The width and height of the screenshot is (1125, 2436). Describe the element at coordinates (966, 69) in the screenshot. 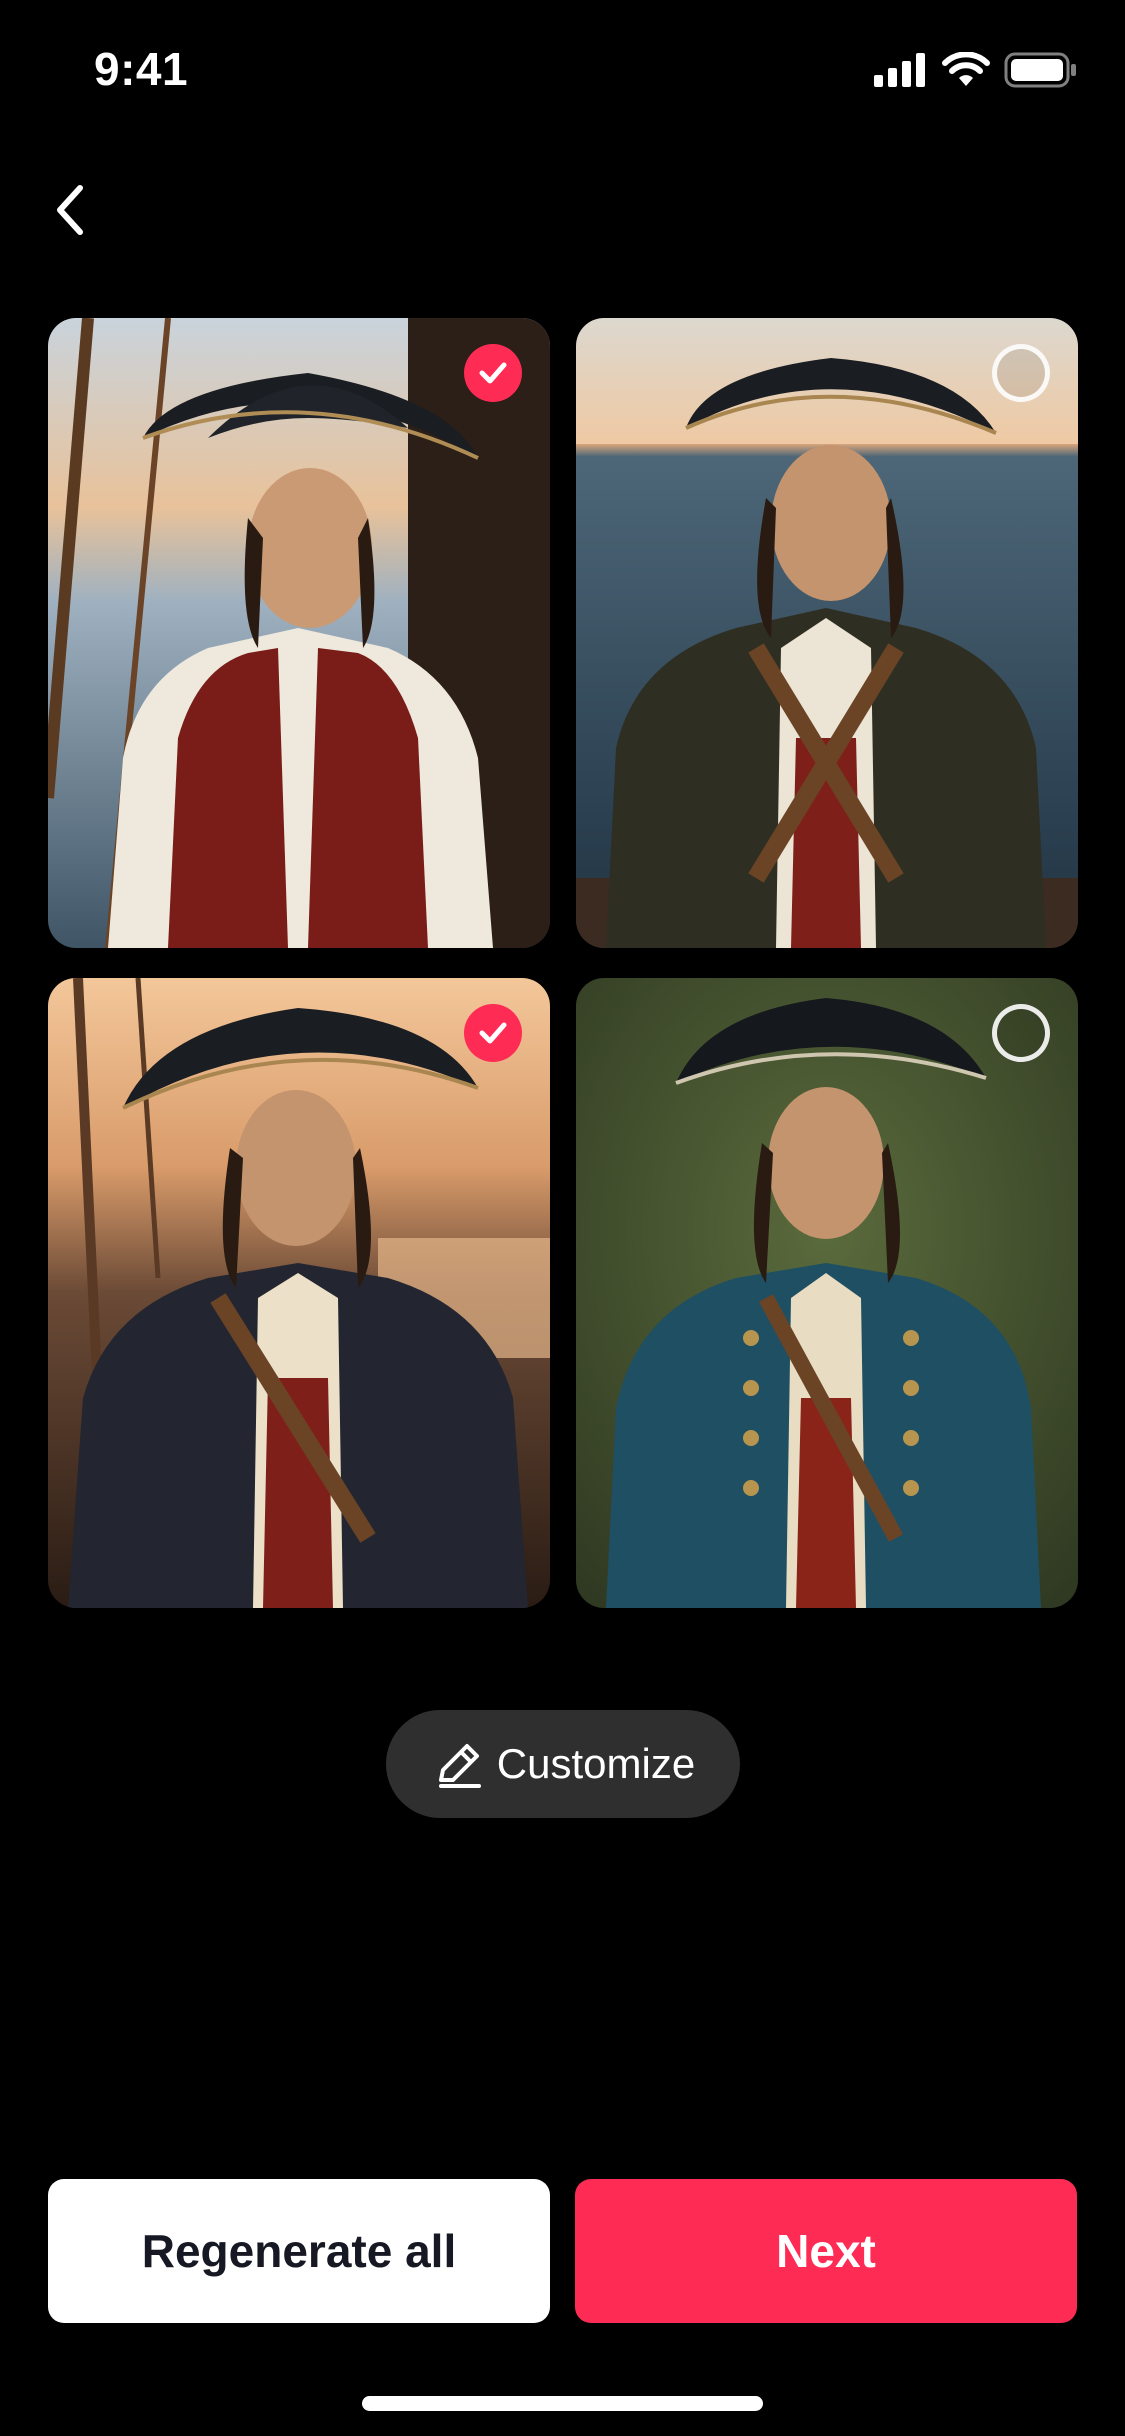

I see `wifi-icon` at that location.